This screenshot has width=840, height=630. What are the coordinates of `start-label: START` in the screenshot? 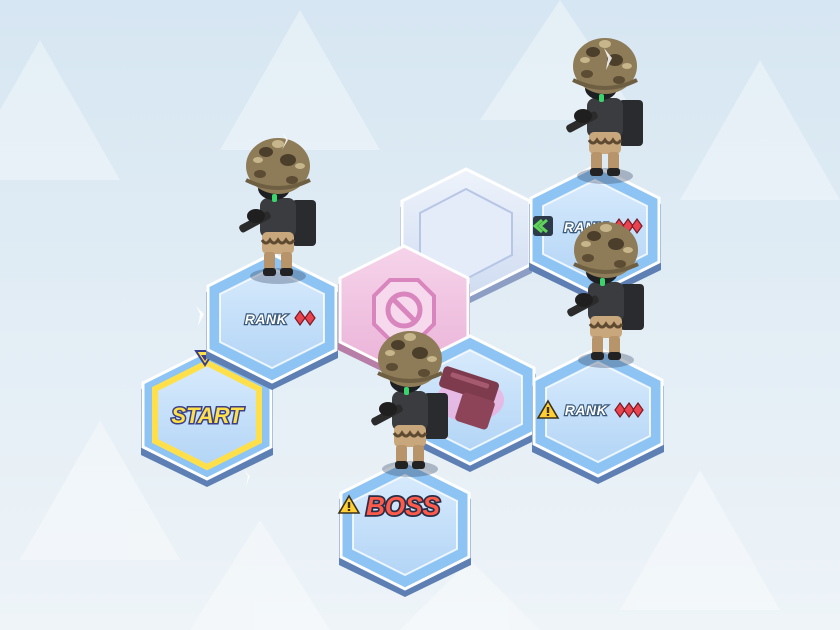 It's located at (207, 415).